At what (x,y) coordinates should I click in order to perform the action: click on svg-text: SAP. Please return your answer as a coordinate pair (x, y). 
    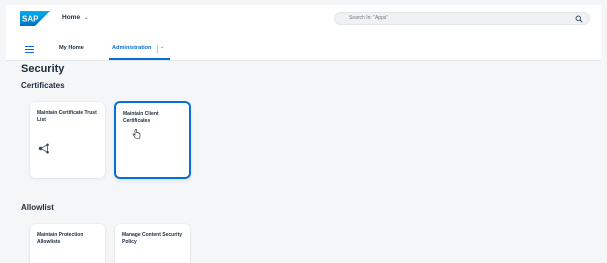
    Looking at the image, I should click on (30, 19).